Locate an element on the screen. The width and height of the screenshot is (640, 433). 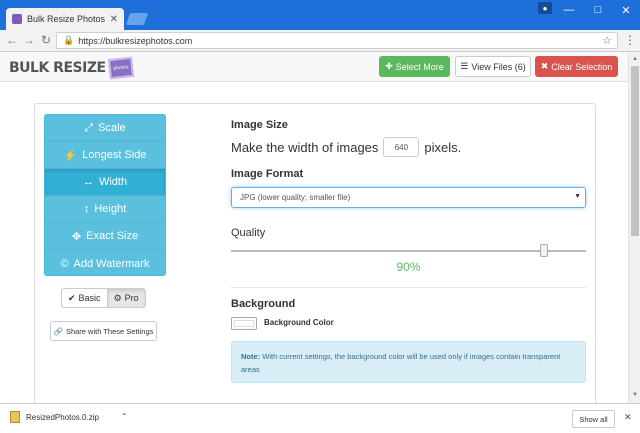
logo-badge: photos is located at coordinates (120, 68).